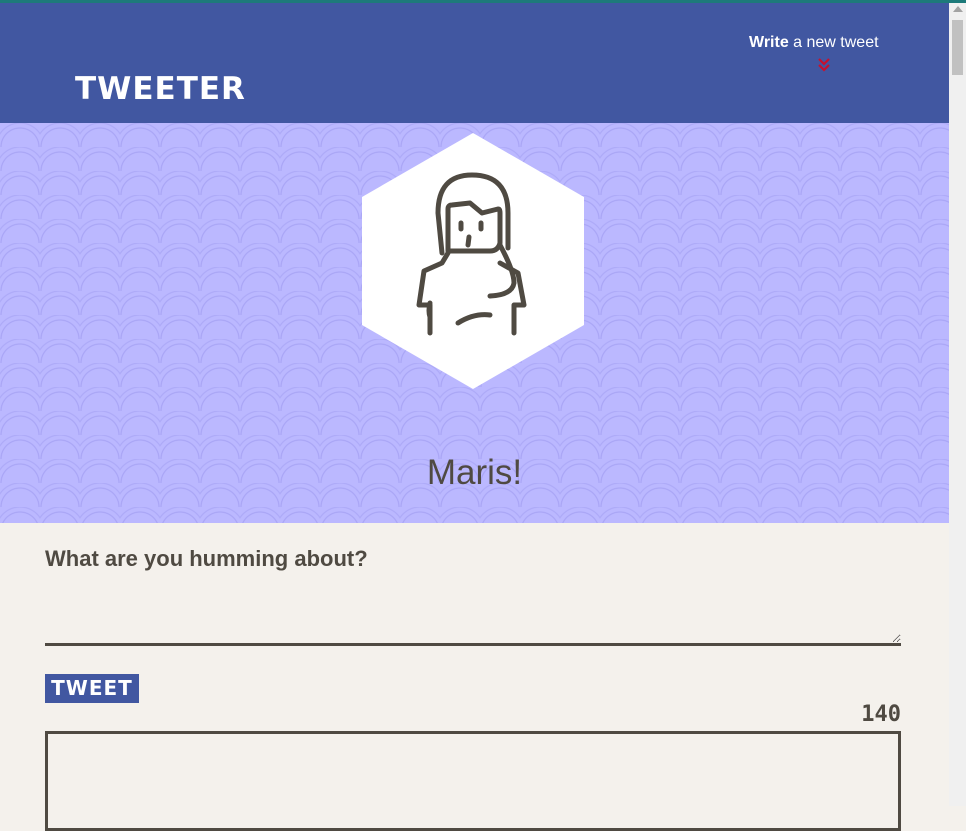  What do you see at coordinates (474, 63) in the screenshot?
I see `top-nav: Tweeter Write a new tweet` at bounding box center [474, 63].